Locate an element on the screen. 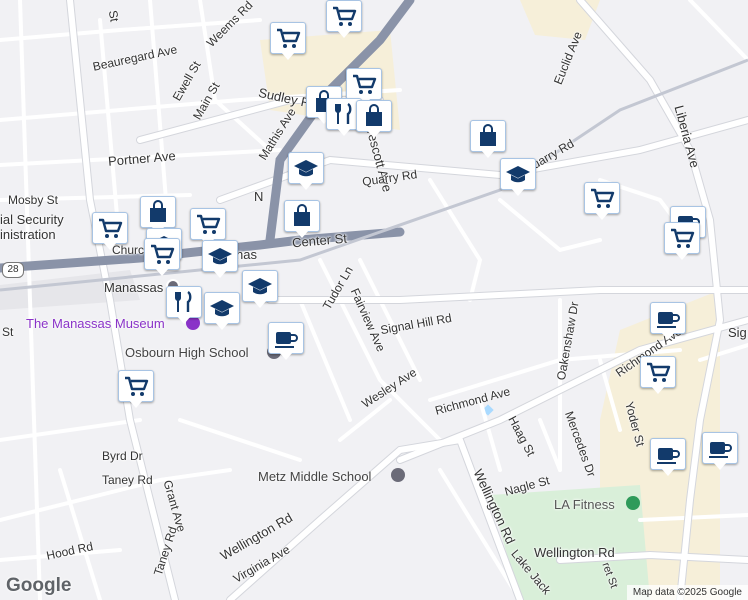  fitness-icon is located at coordinates (633, 503).